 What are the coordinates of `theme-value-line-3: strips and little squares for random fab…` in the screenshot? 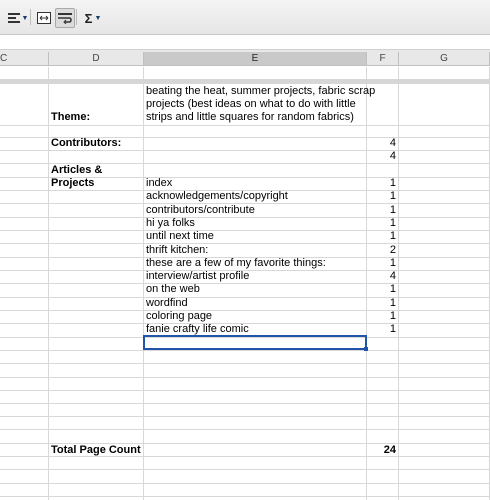 It's located at (250, 117).